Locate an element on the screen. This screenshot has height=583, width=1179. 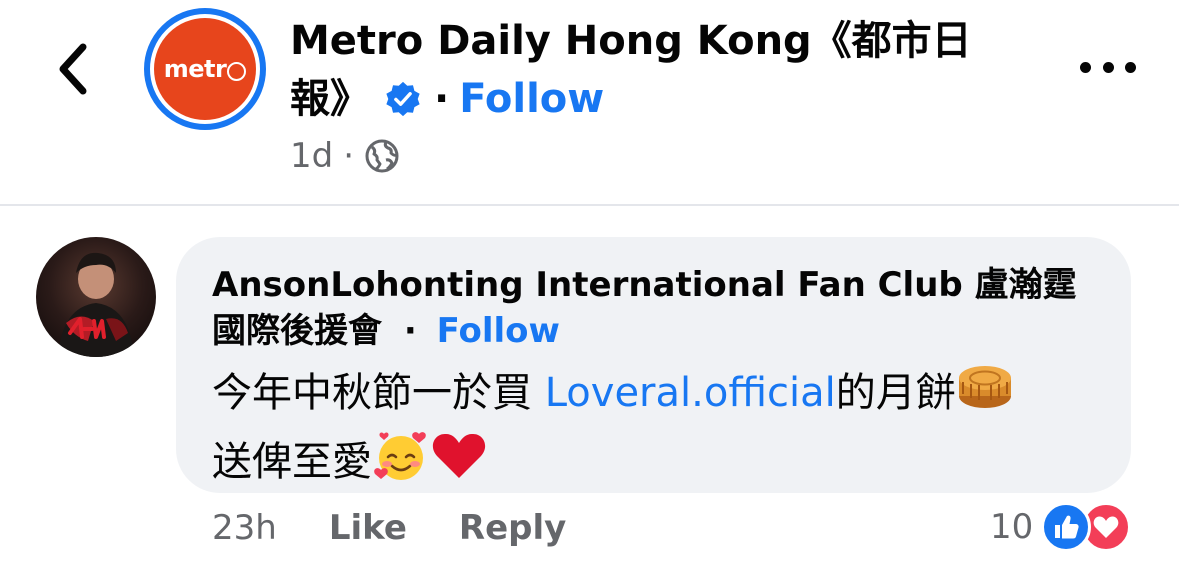
red-heart-icon is located at coordinates (459, 464).